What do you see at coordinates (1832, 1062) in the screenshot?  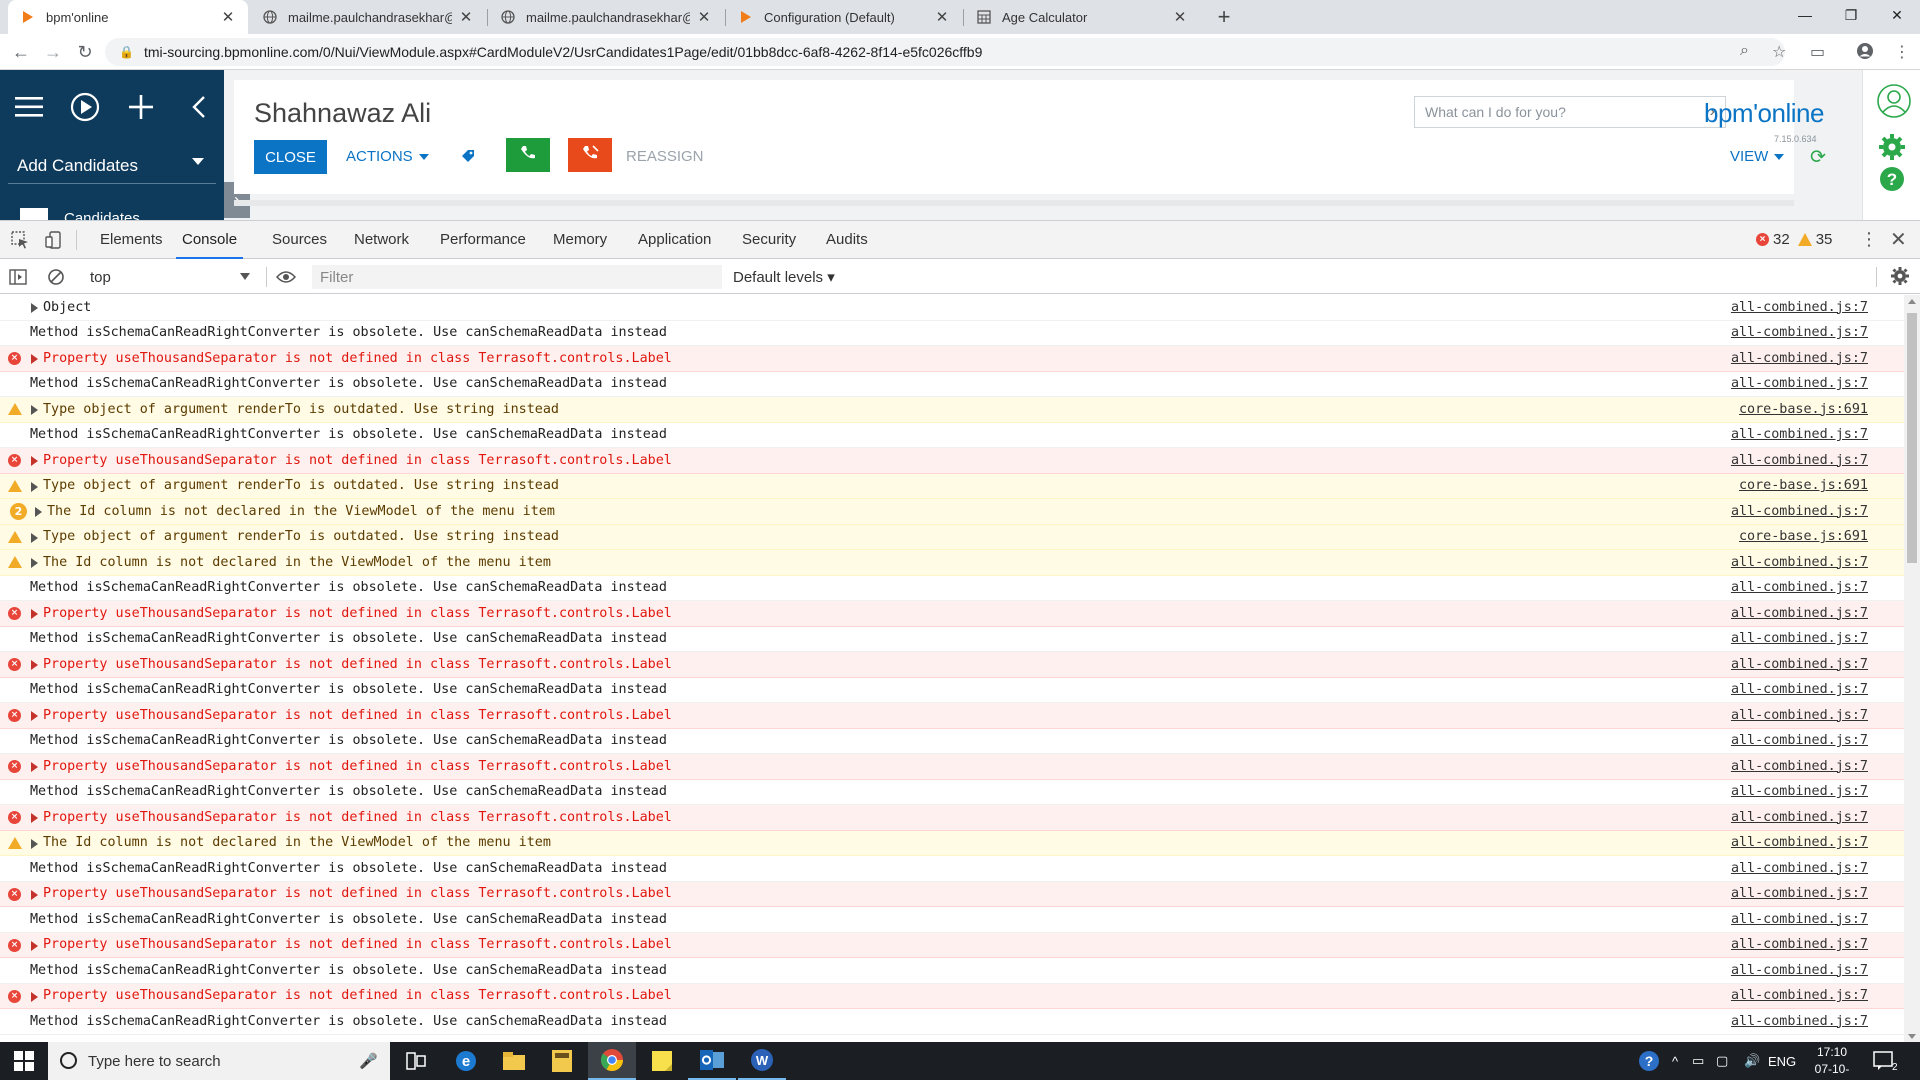 I see `system-clock: 17:10 07-10-2019` at bounding box center [1832, 1062].